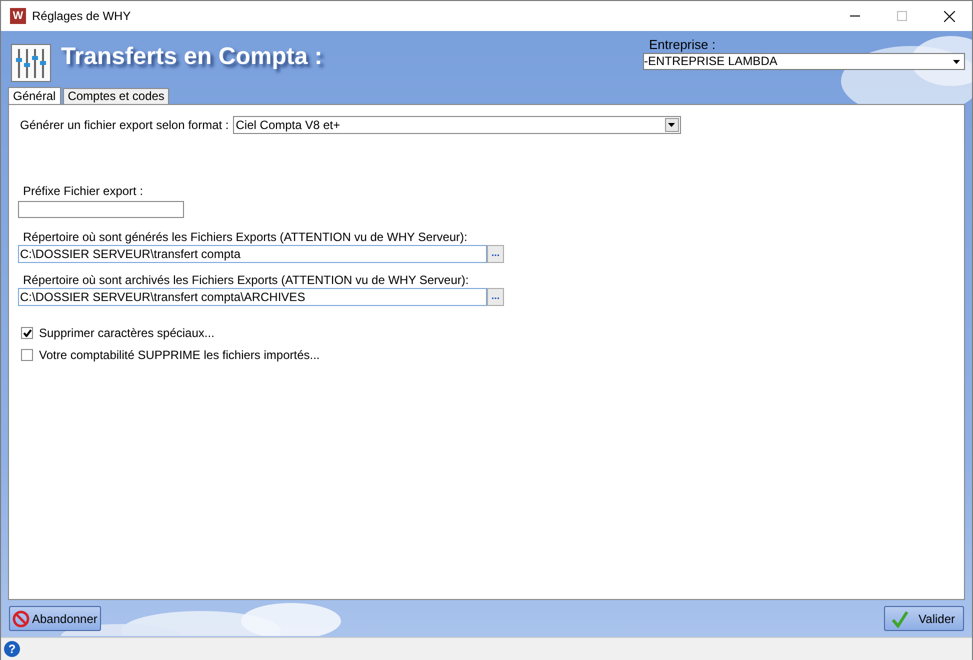  What do you see at coordinates (900, 619) in the screenshot?
I see `checkmark-icon` at bounding box center [900, 619].